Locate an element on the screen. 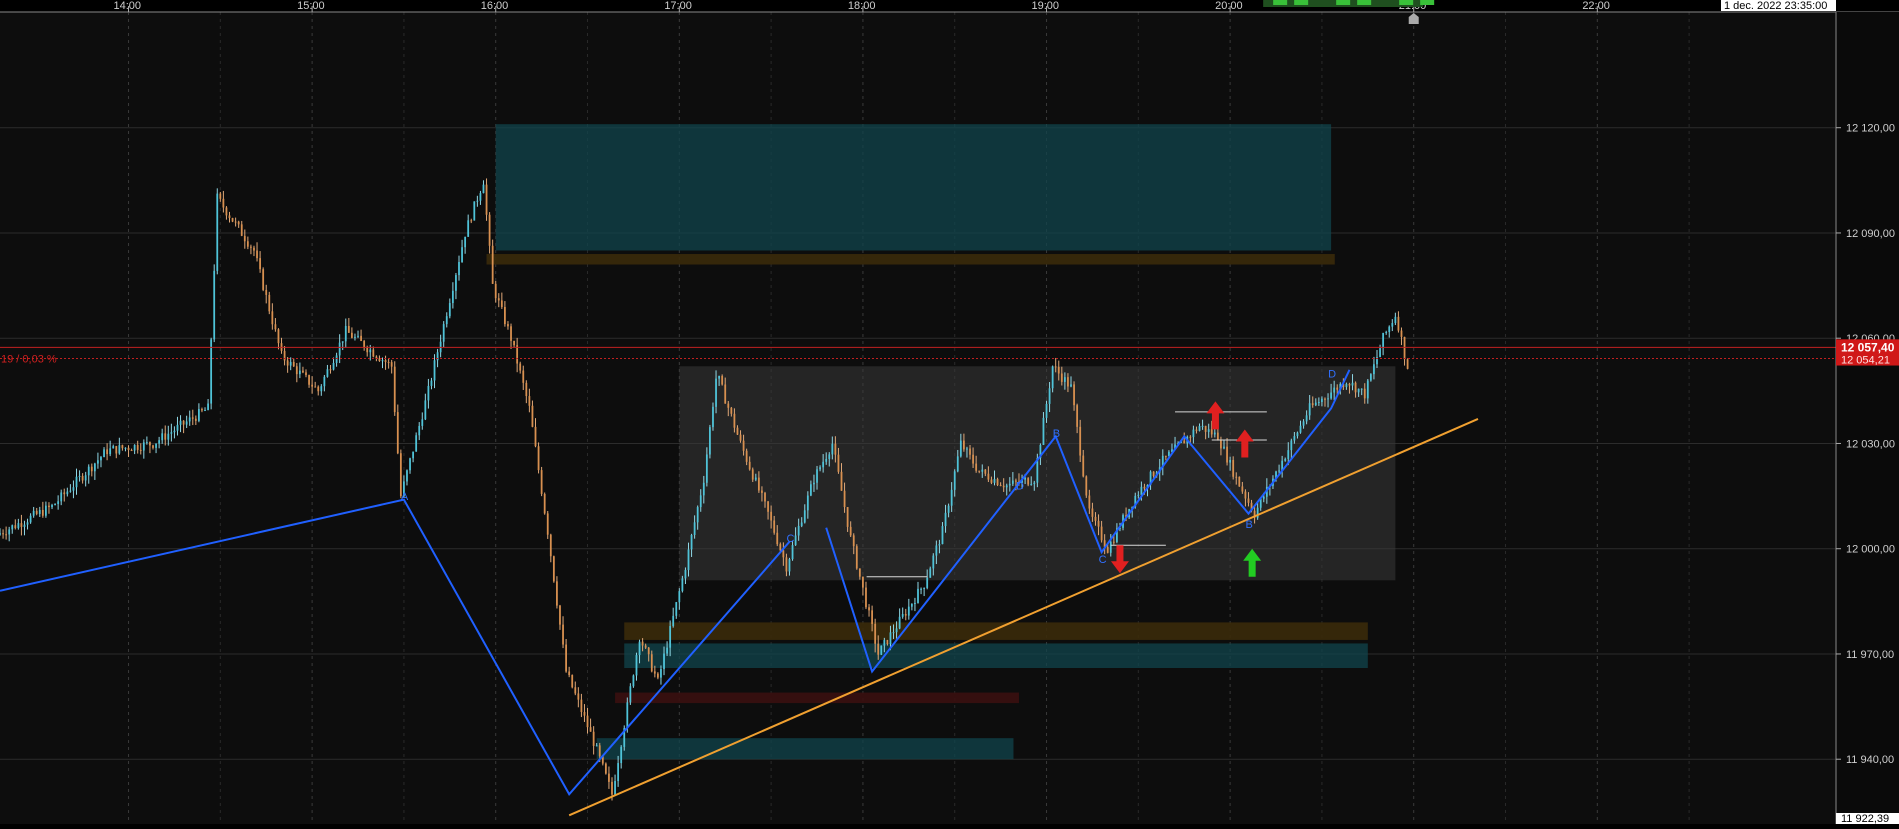 This screenshot has height=829, width=1899. second-price-label: 12 054,21 is located at coordinates (1865, 361).